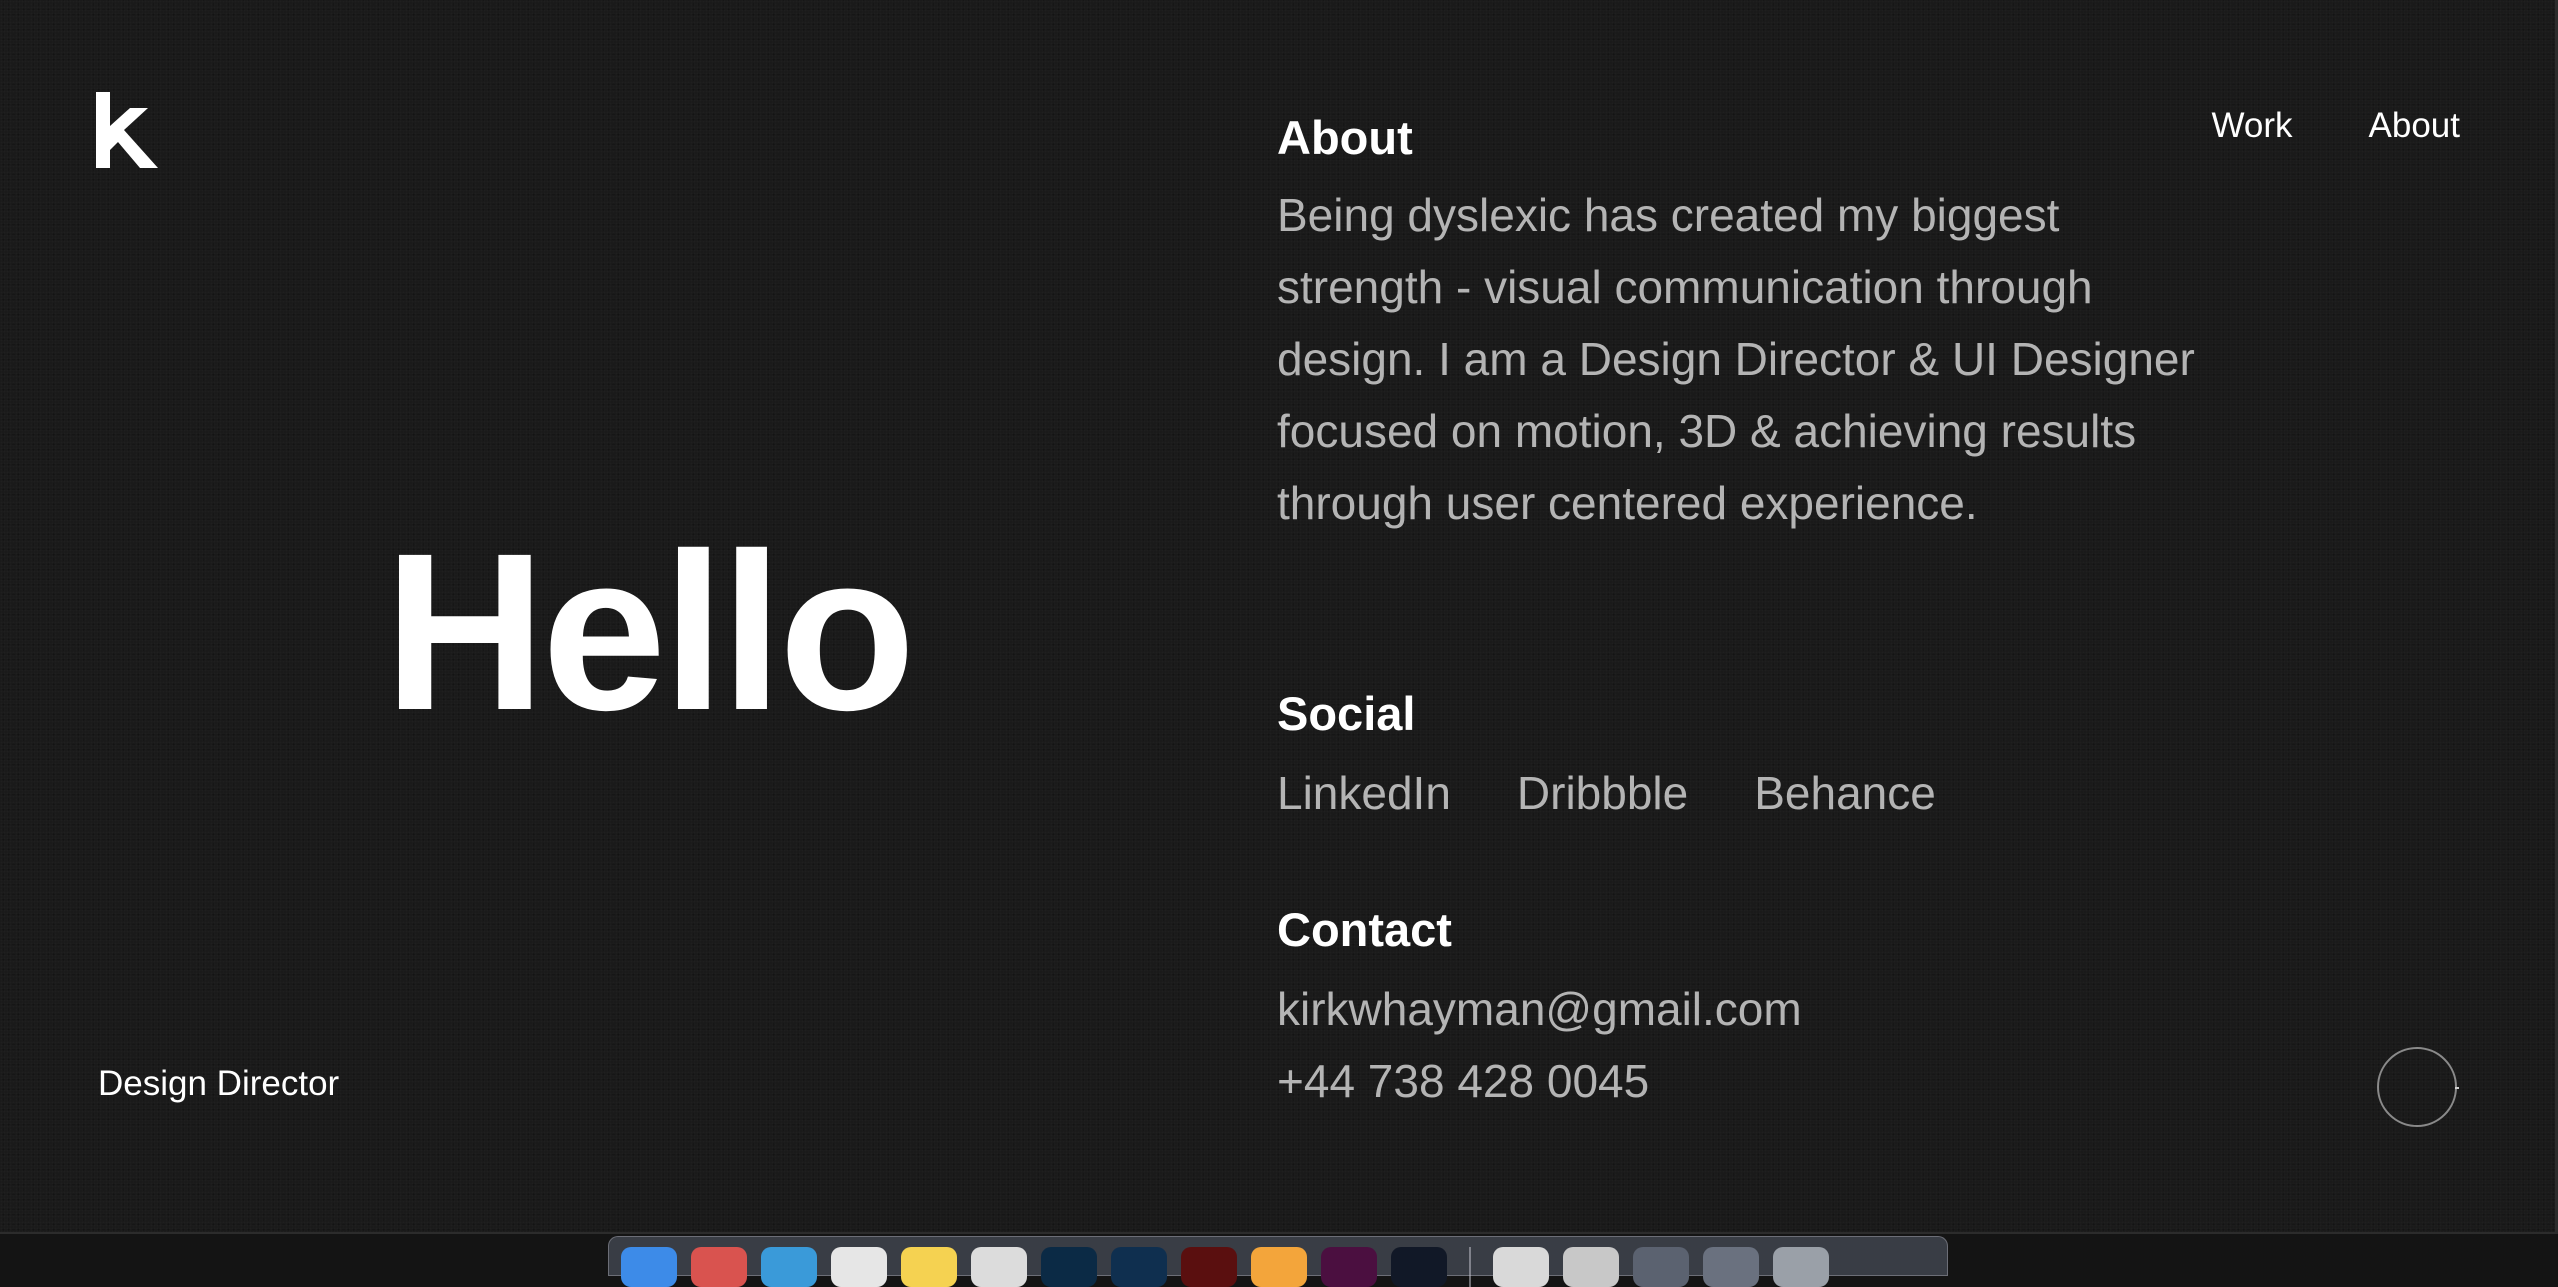 This screenshot has height=1287, width=2558. I want to click on dock-separator, so click(1470, 1267).